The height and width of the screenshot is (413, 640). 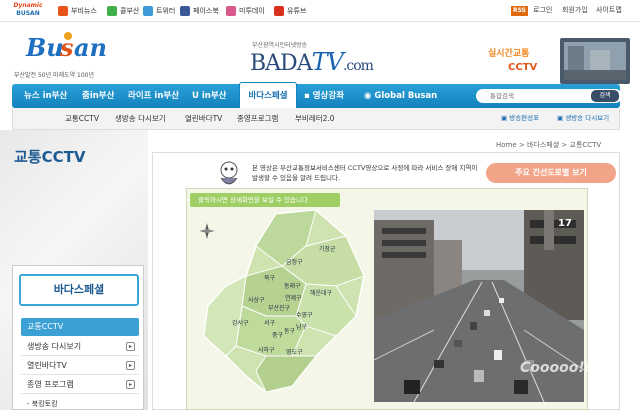 I want to click on sidebar-item-ended: 종영 프로그램 ▸, so click(x=80, y=385).